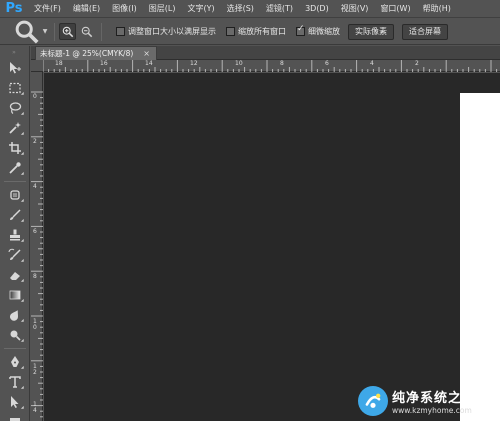 The image size is (500, 421). Describe the element at coordinates (35, 369) in the screenshot. I see `ruler-label: 1 2` at that location.